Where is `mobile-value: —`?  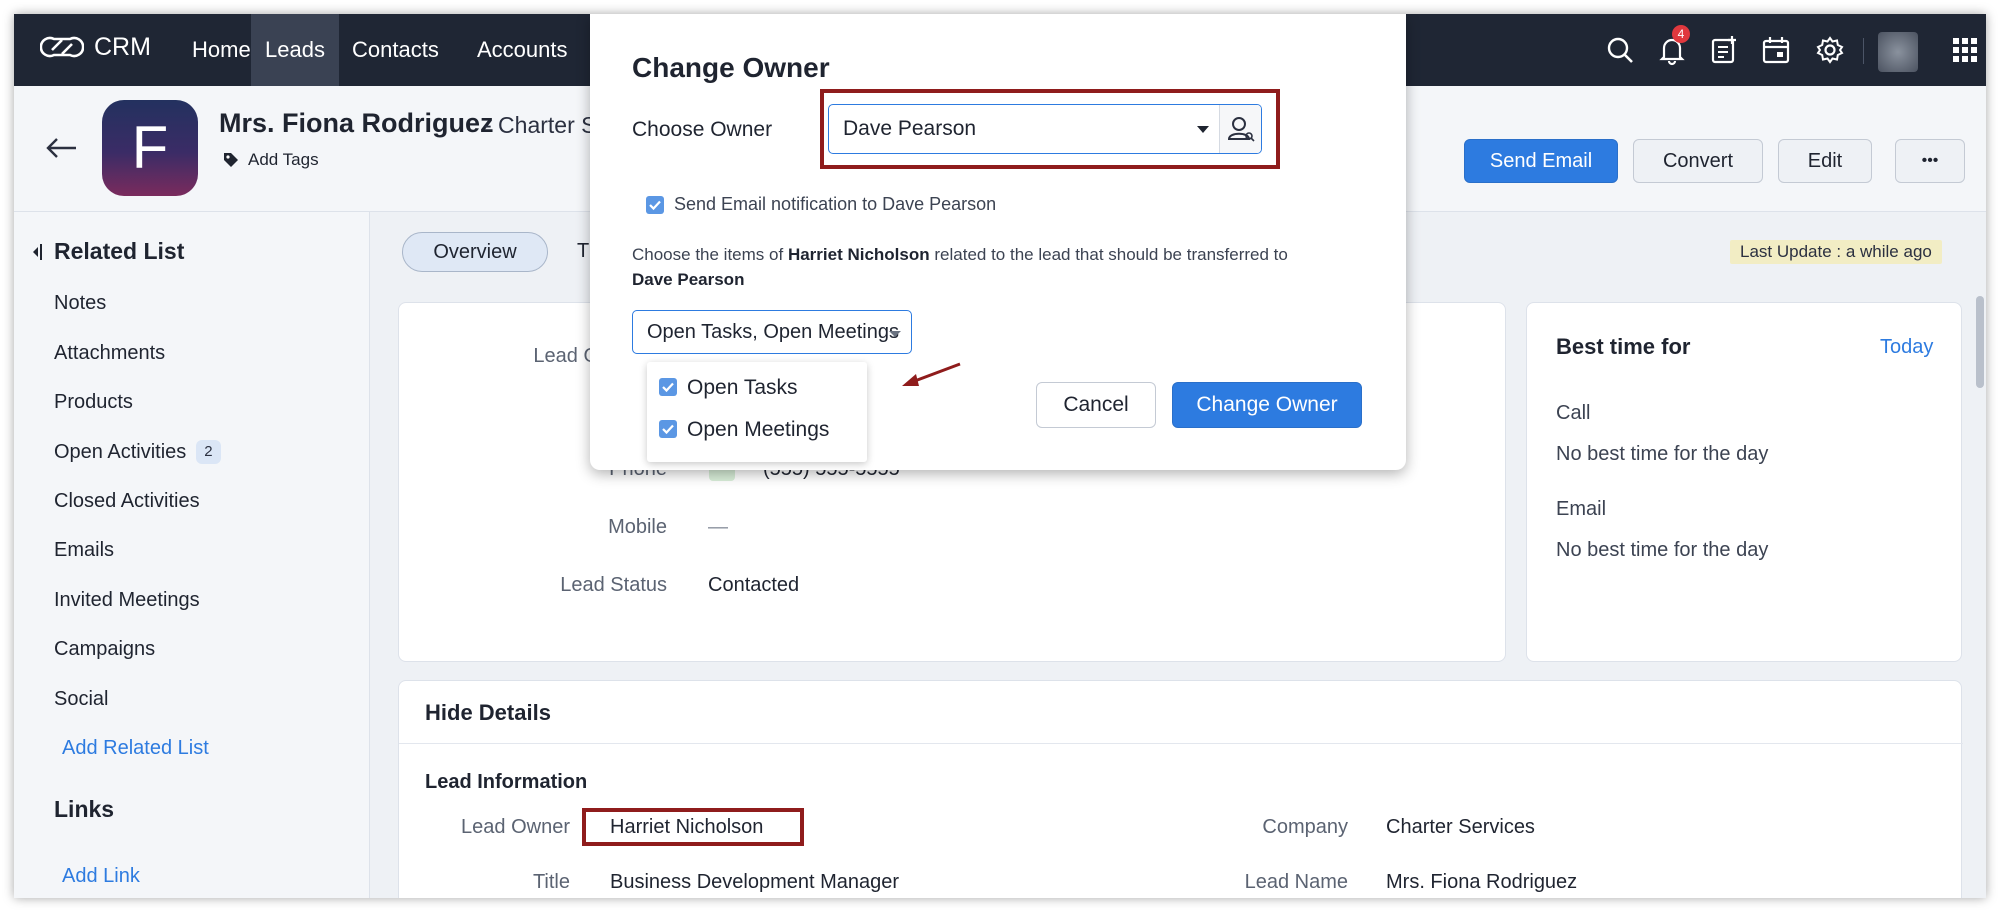
mobile-value: — is located at coordinates (718, 527).